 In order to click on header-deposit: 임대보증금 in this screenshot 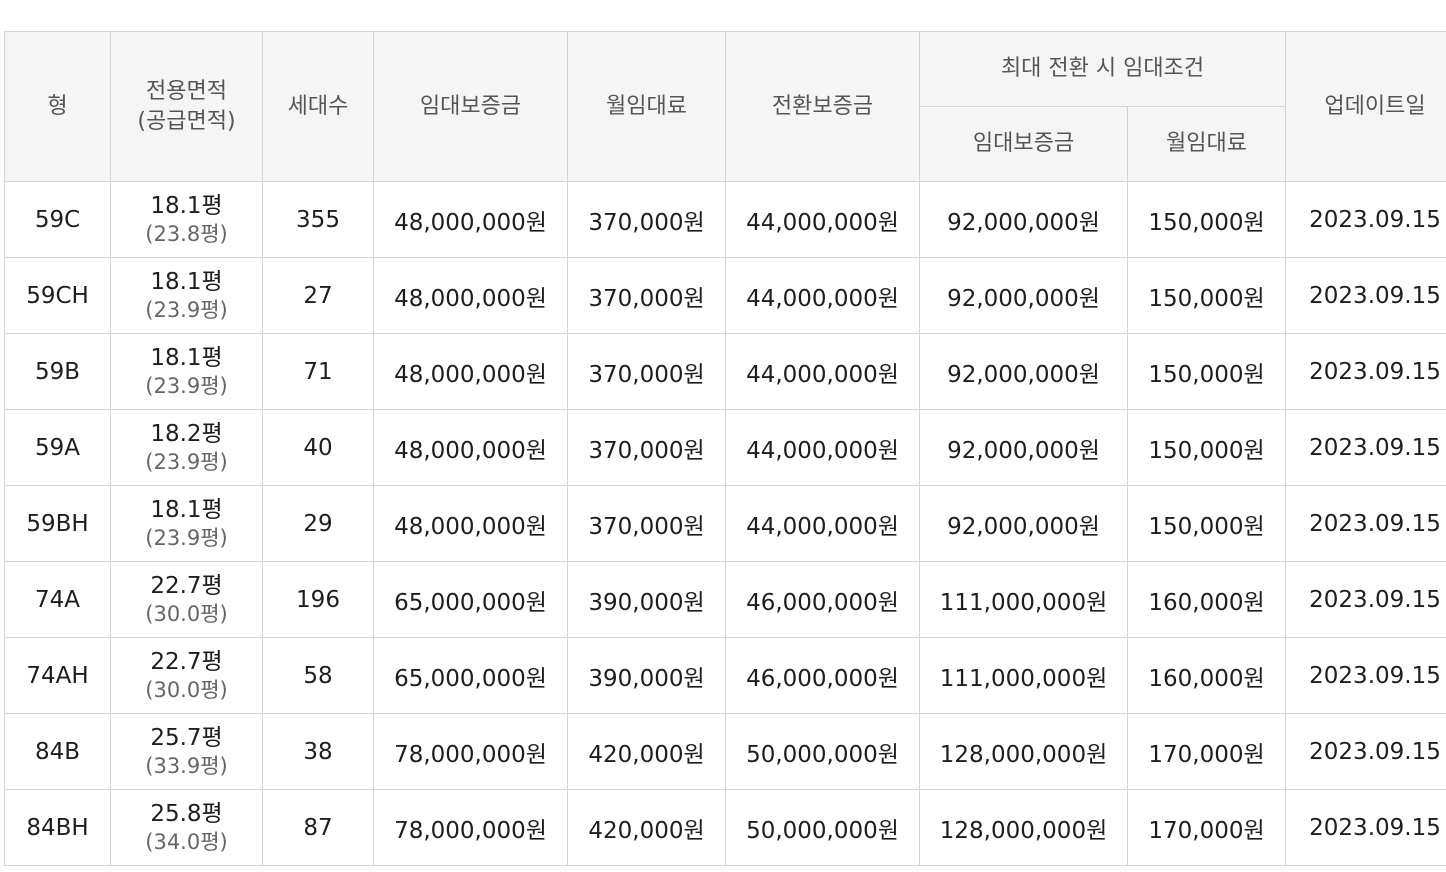, I will do `click(470, 106)`.